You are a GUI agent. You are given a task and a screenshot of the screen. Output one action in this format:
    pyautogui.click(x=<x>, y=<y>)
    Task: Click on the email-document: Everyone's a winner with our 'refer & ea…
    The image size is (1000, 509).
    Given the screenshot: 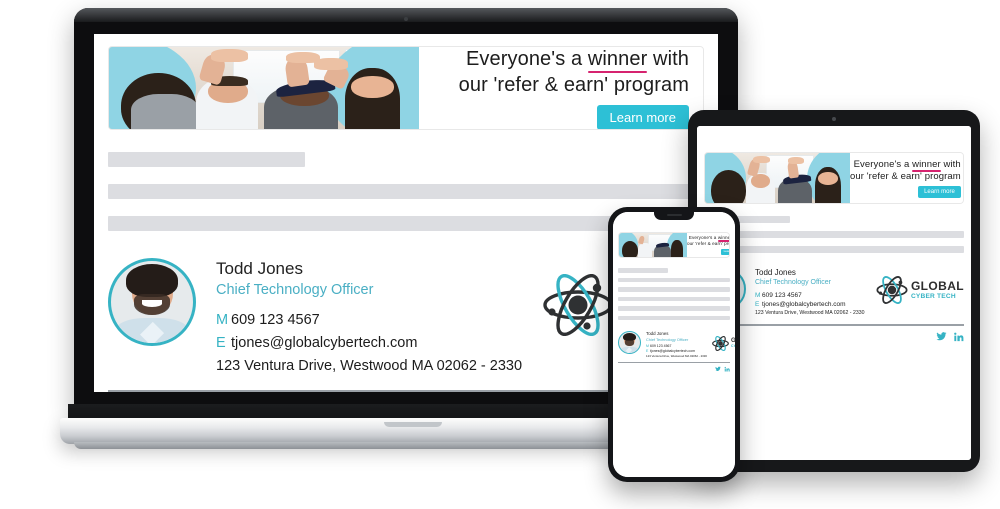 What is the action you would take?
    pyautogui.click(x=674, y=344)
    